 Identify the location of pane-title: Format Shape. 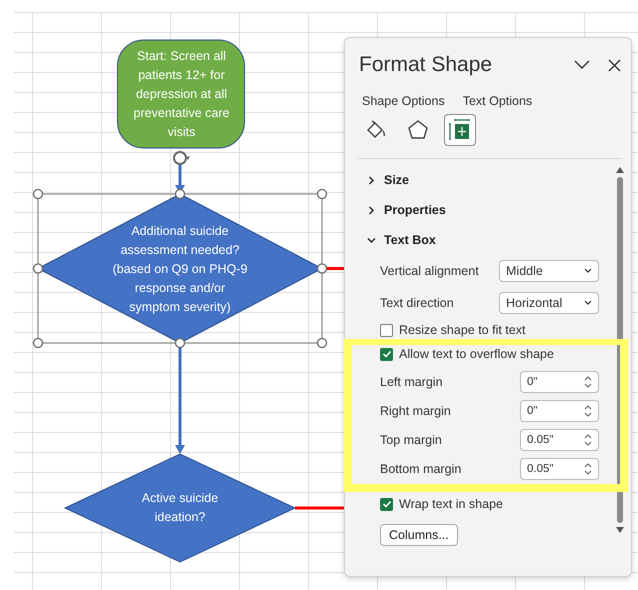
(425, 65).